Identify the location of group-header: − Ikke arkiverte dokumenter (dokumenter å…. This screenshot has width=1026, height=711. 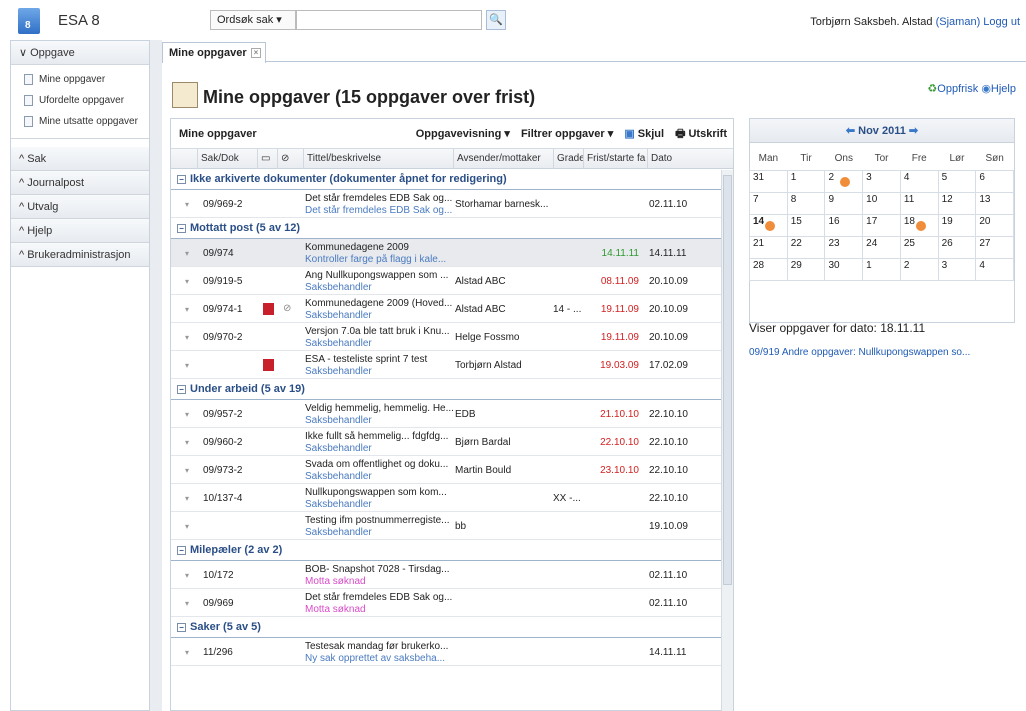
(452, 179).